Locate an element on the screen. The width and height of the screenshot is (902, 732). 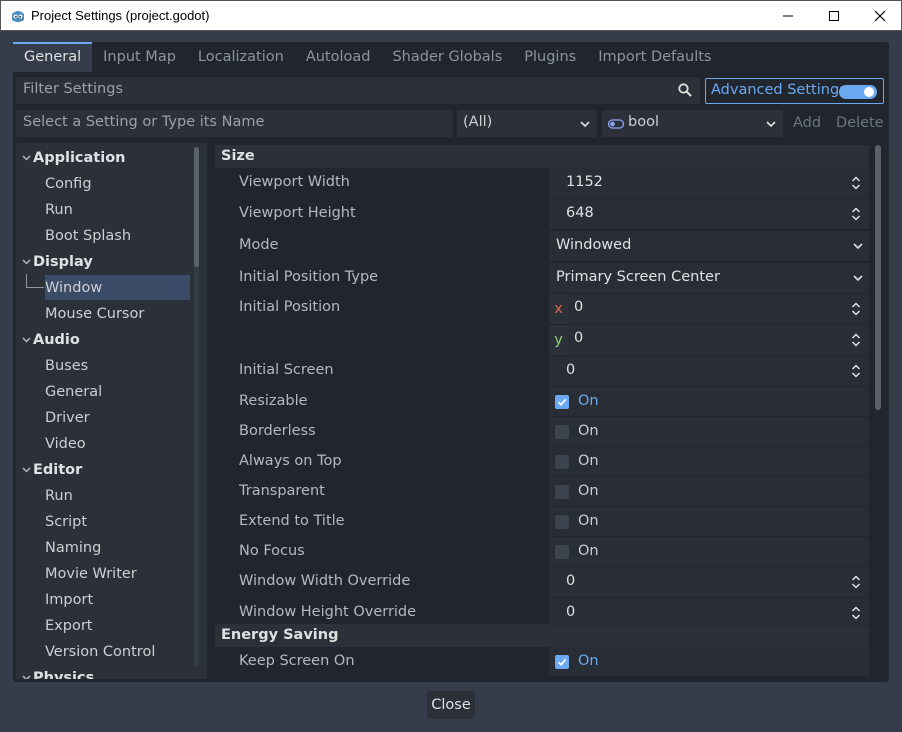
tree-scrollbar is located at coordinates (196, 407).